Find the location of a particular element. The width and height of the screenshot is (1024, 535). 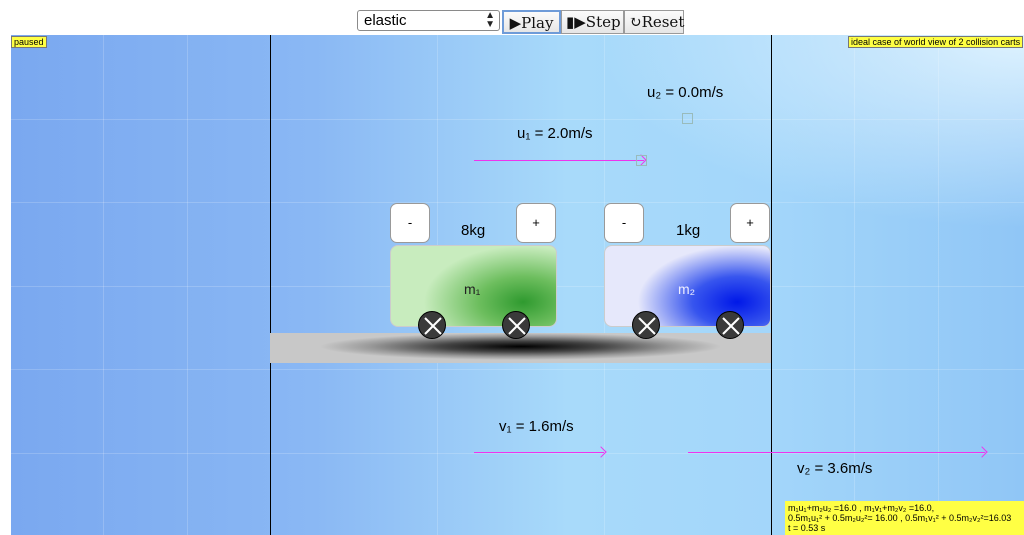

step-button: ▮▶Step is located at coordinates (592, 22).